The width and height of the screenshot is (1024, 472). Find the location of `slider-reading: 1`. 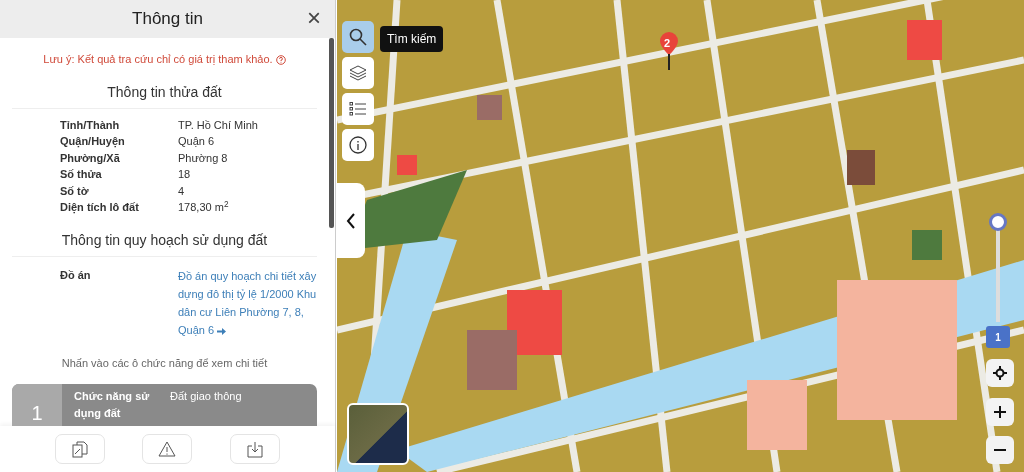

slider-reading: 1 is located at coordinates (998, 337).